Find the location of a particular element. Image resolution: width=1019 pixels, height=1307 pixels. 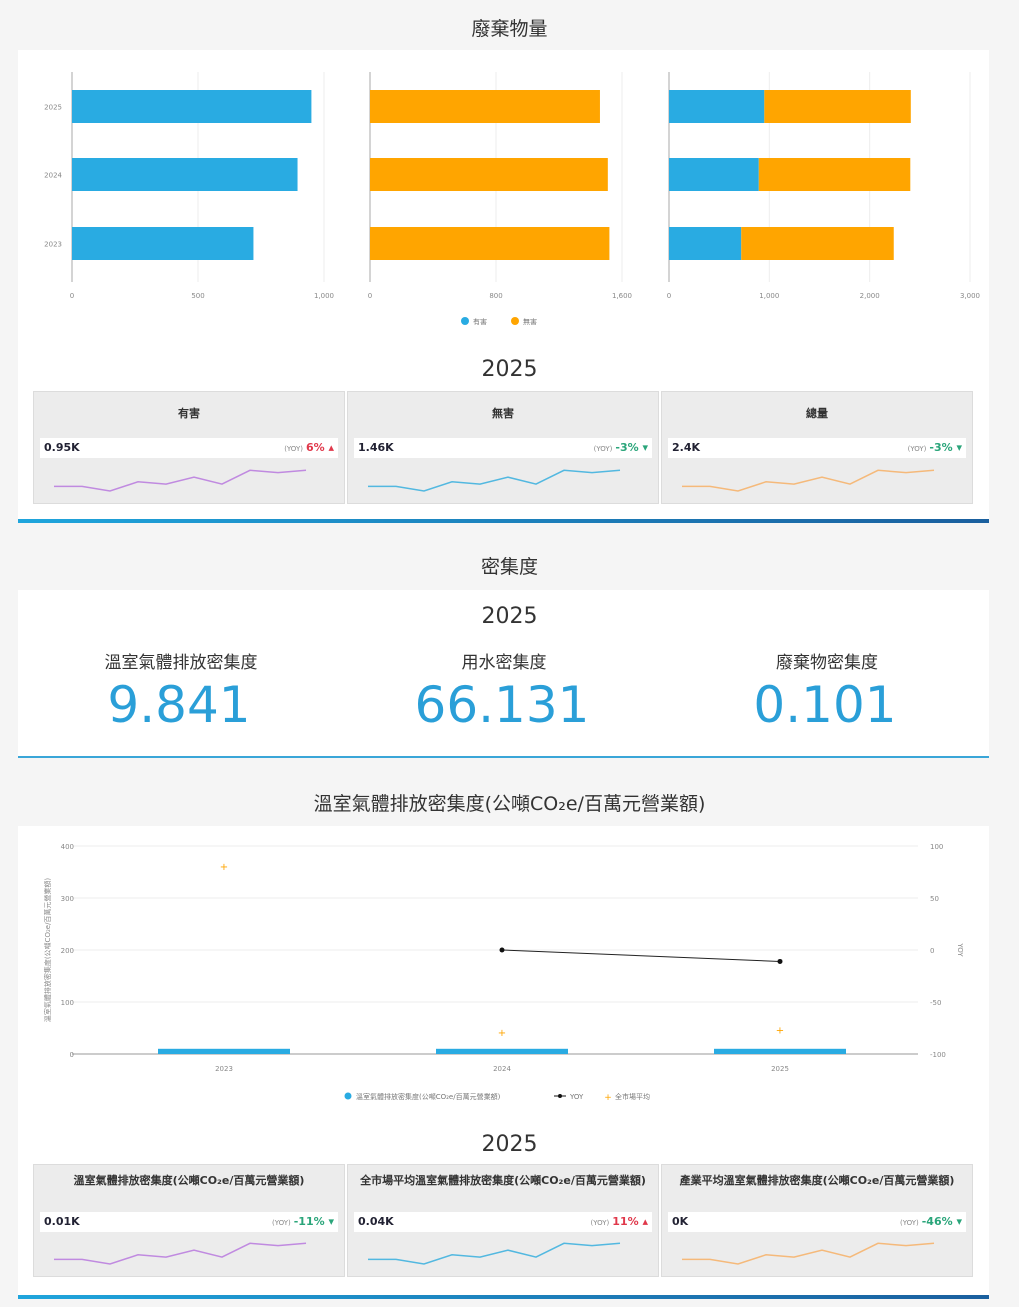

ghg-left-tick: 200 is located at coordinates (67, 951).